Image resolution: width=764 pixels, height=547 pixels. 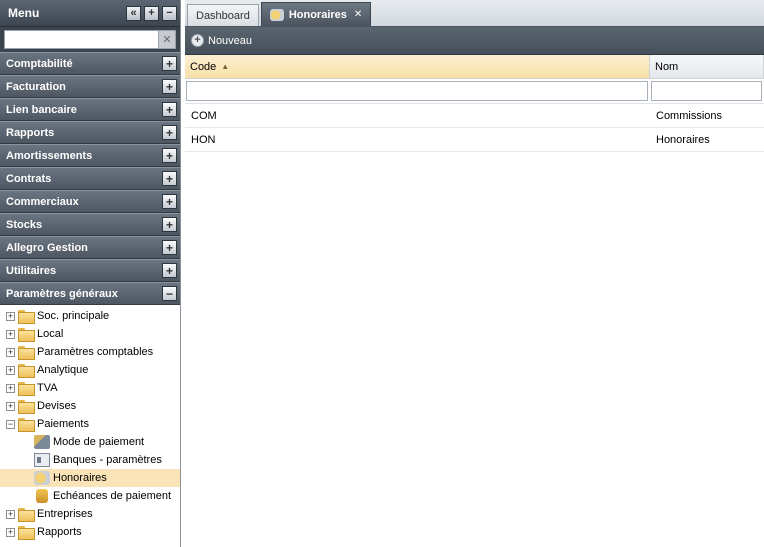 I want to click on tree-item-soc-principale: + Soc. principale, so click(x=90, y=316).